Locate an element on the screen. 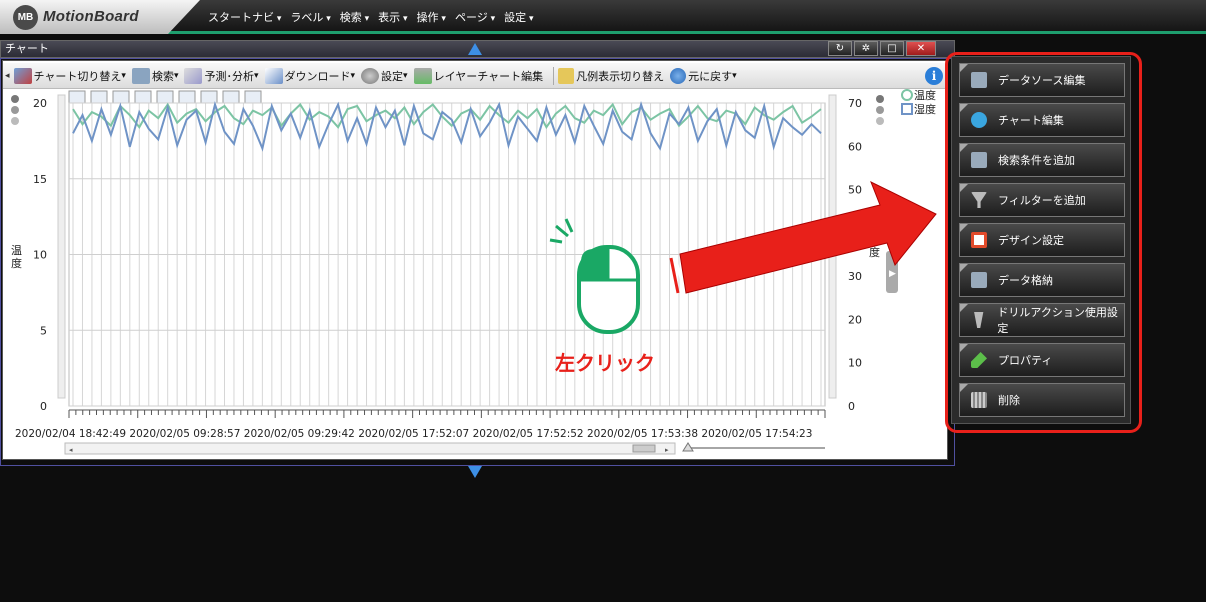 The image size is (1206, 602). menu-start-navi: スタートナビ is located at coordinates (244, 17).